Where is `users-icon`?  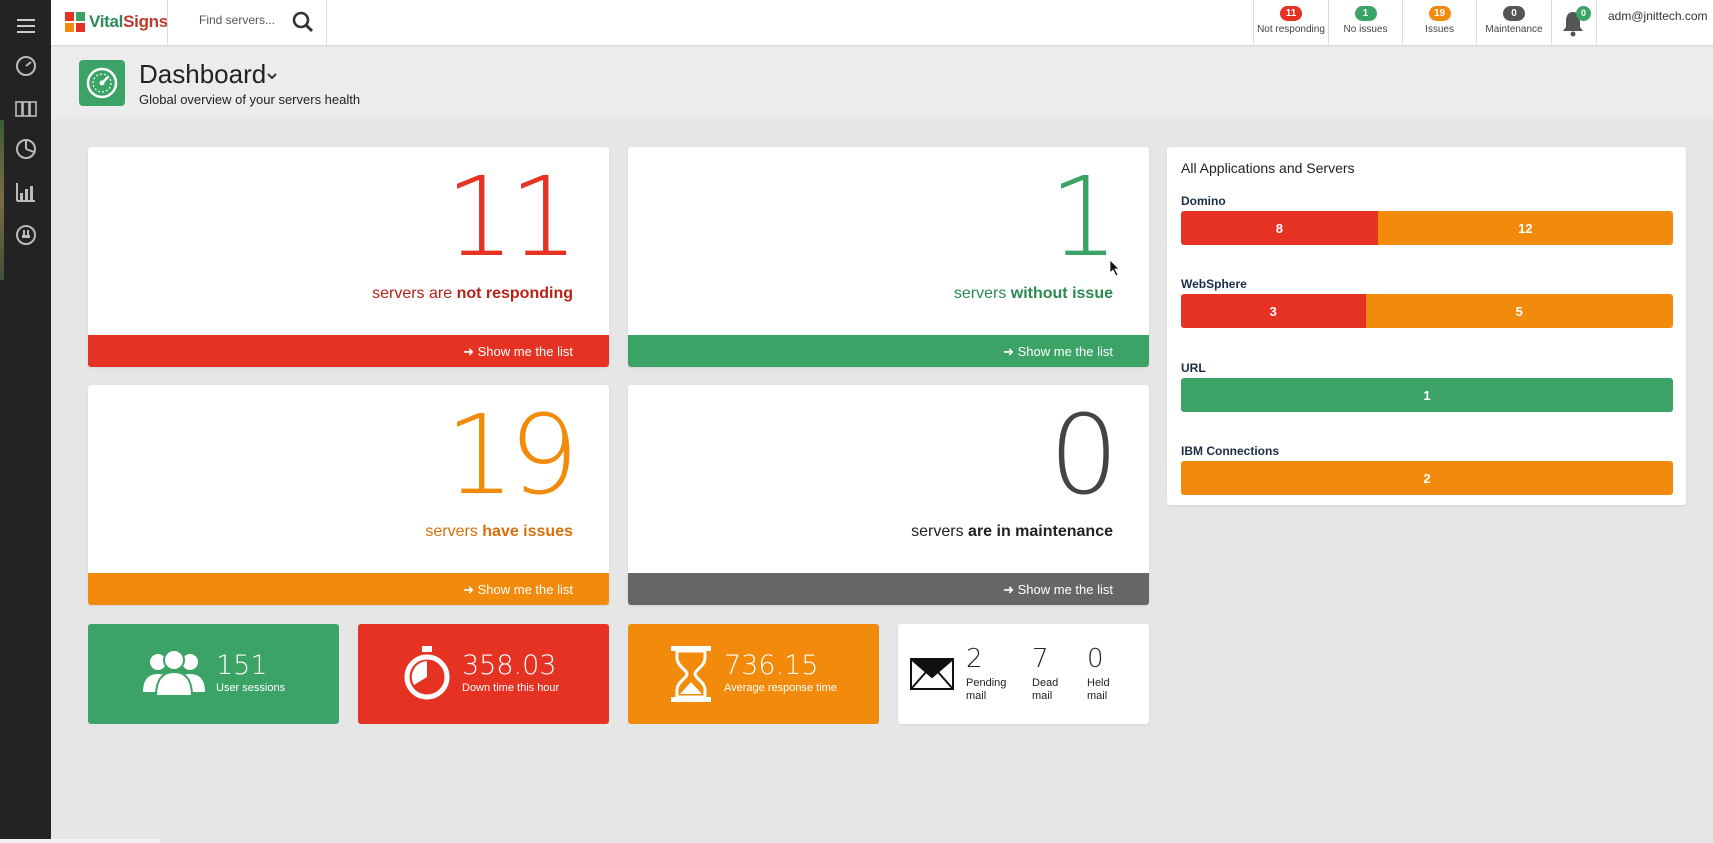 users-icon is located at coordinates (174, 673).